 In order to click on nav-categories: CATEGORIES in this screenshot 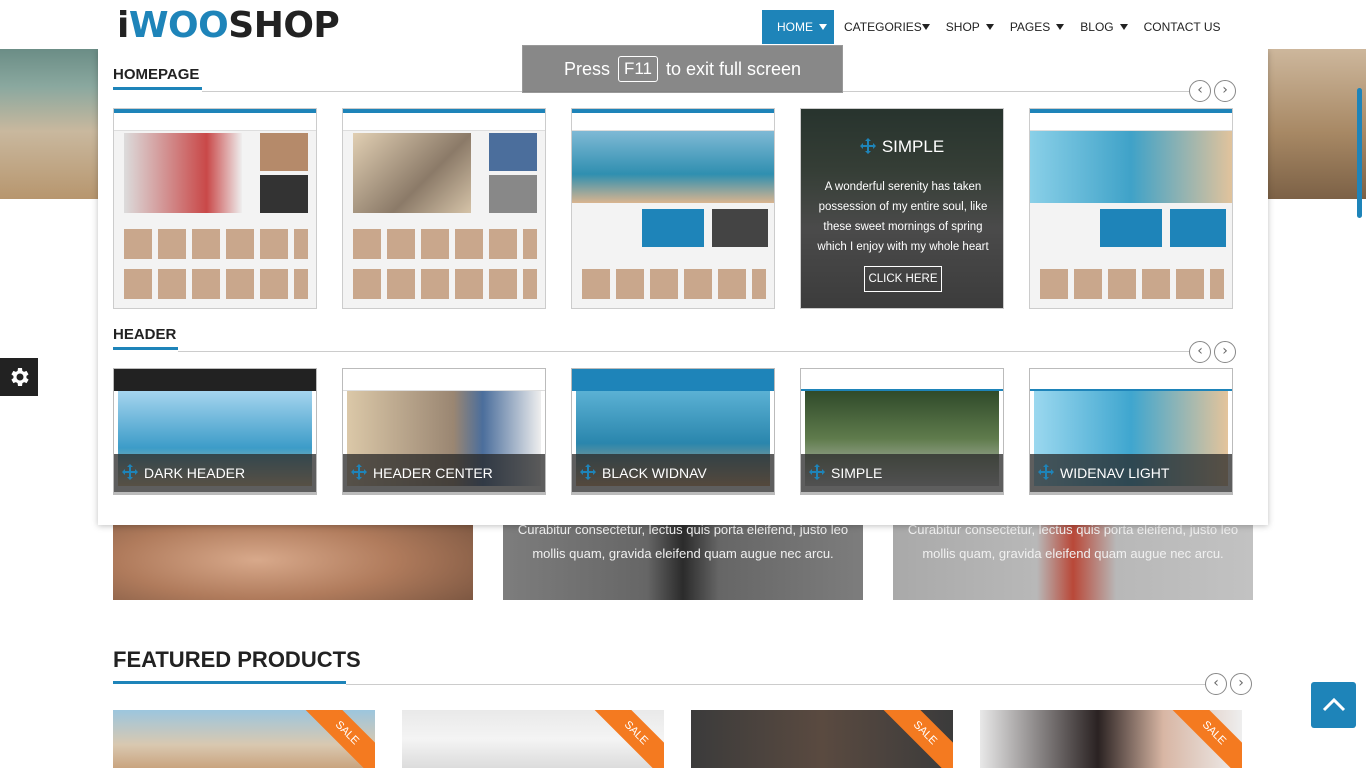, I will do `click(886, 27)`.